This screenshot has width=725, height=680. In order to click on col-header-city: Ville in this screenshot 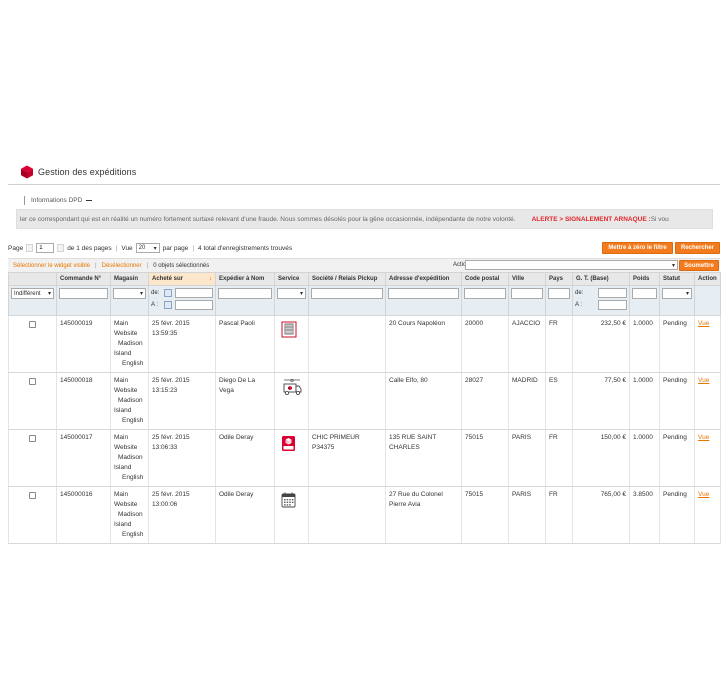, I will do `click(527, 279)`.